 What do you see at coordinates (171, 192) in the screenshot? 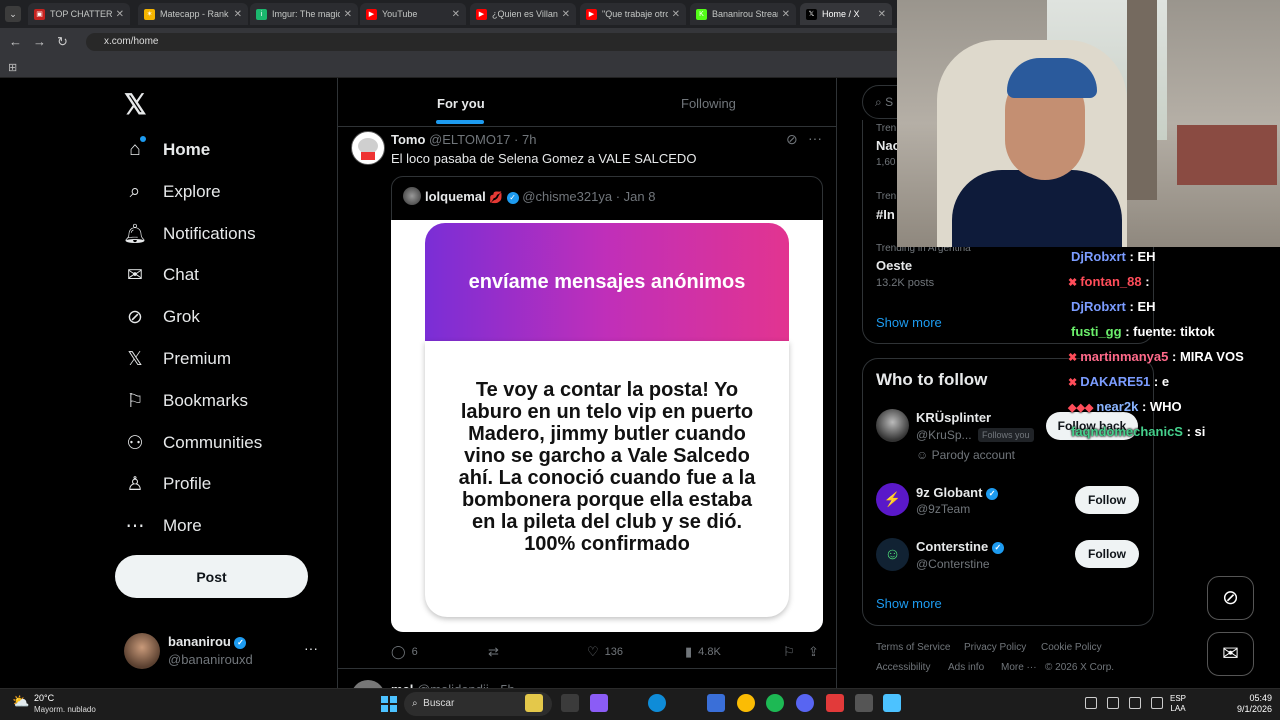
I see `sidebar-item-explore: ⌕ Explore` at bounding box center [171, 192].